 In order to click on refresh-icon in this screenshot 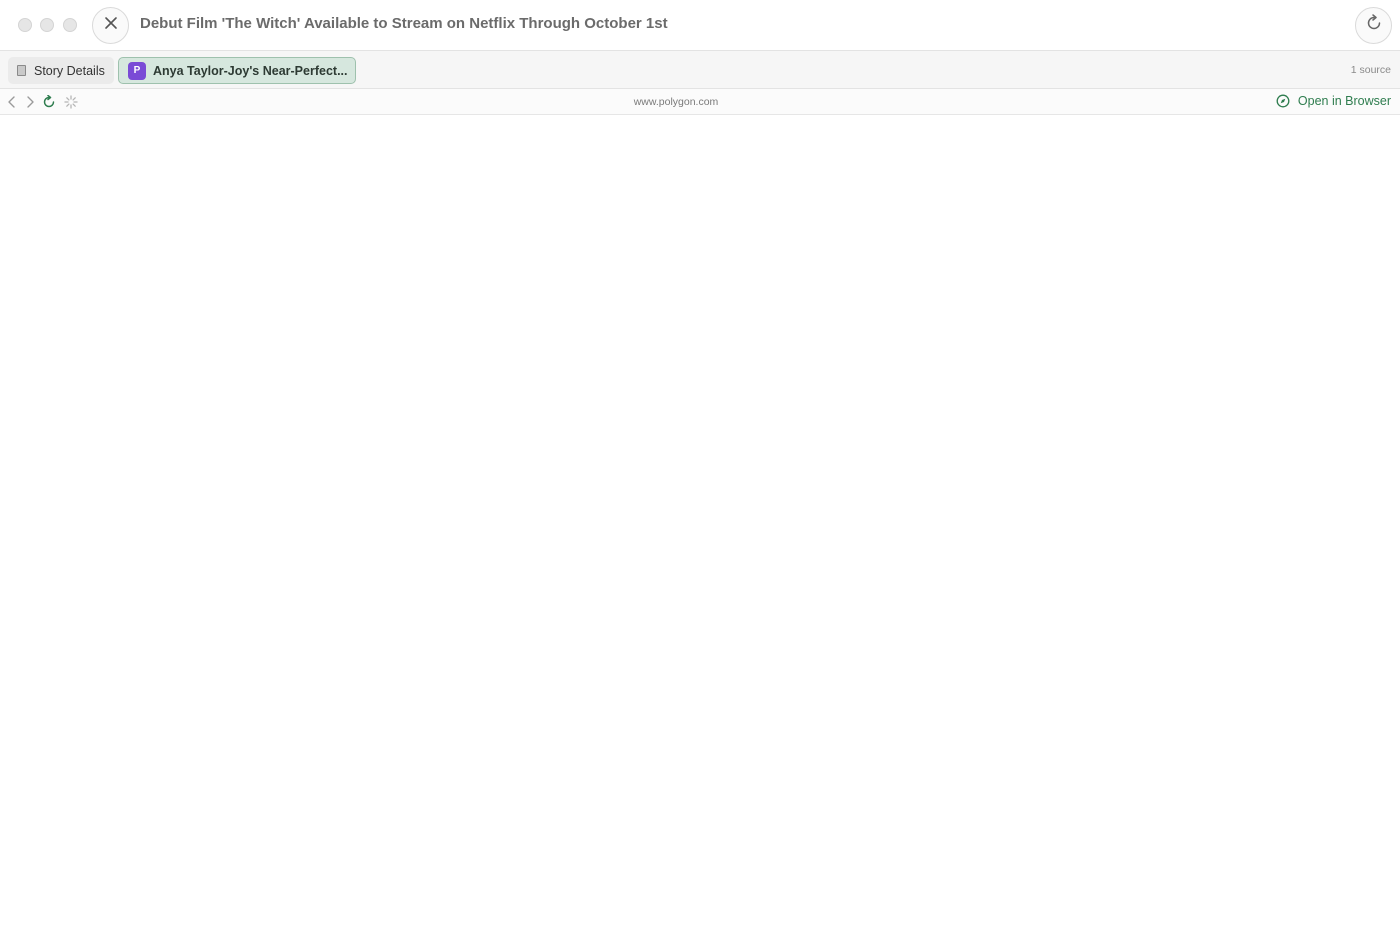, I will do `click(1374, 25)`.